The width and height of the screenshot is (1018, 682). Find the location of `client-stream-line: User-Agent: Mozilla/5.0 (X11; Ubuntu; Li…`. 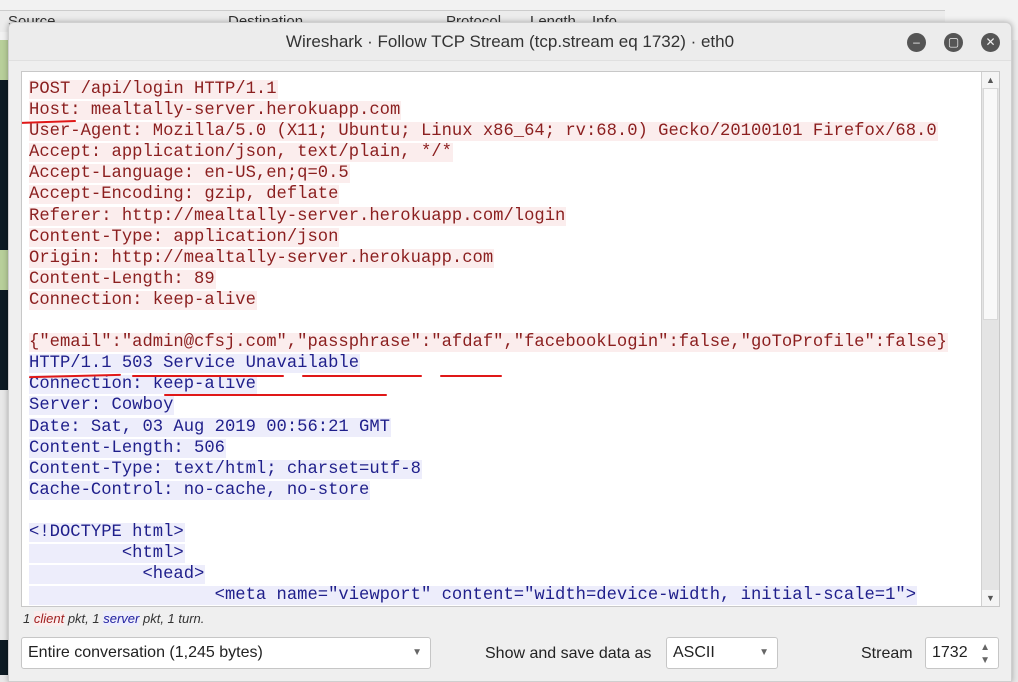

client-stream-line: User-Agent: Mozilla/5.0 (X11; Ubuntu; Li… is located at coordinates (488, 131).